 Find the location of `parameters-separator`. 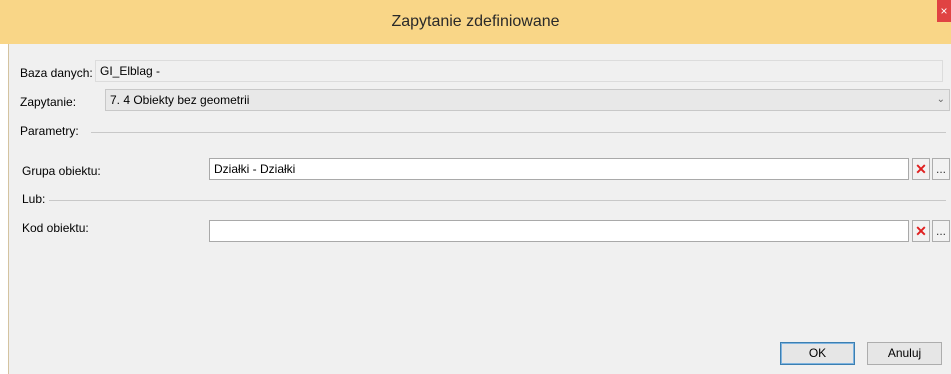

parameters-separator is located at coordinates (518, 132).